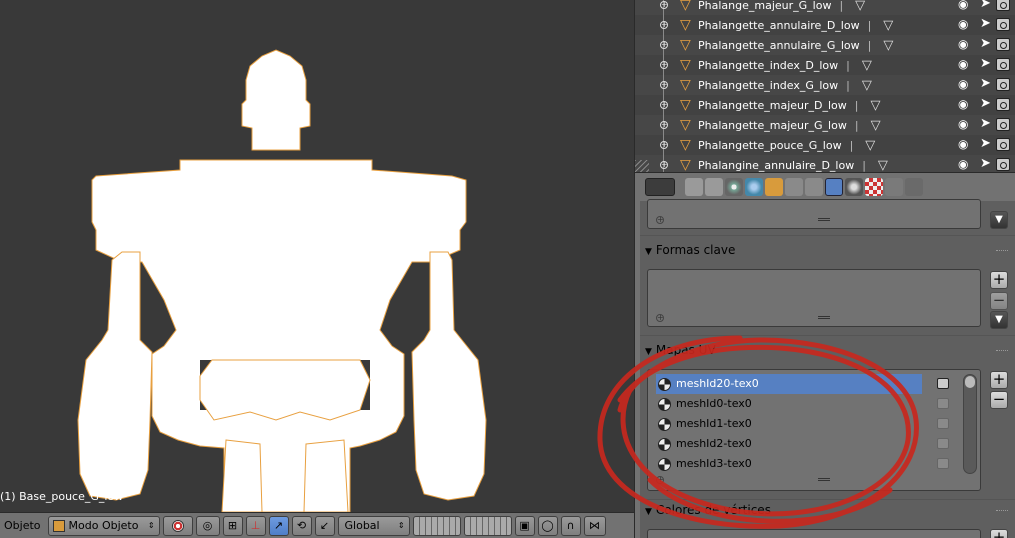  What do you see at coordinates (999, 301) in the screenshot?
I see `remove-shape-key-button: −` at bounding box center [999, 301].